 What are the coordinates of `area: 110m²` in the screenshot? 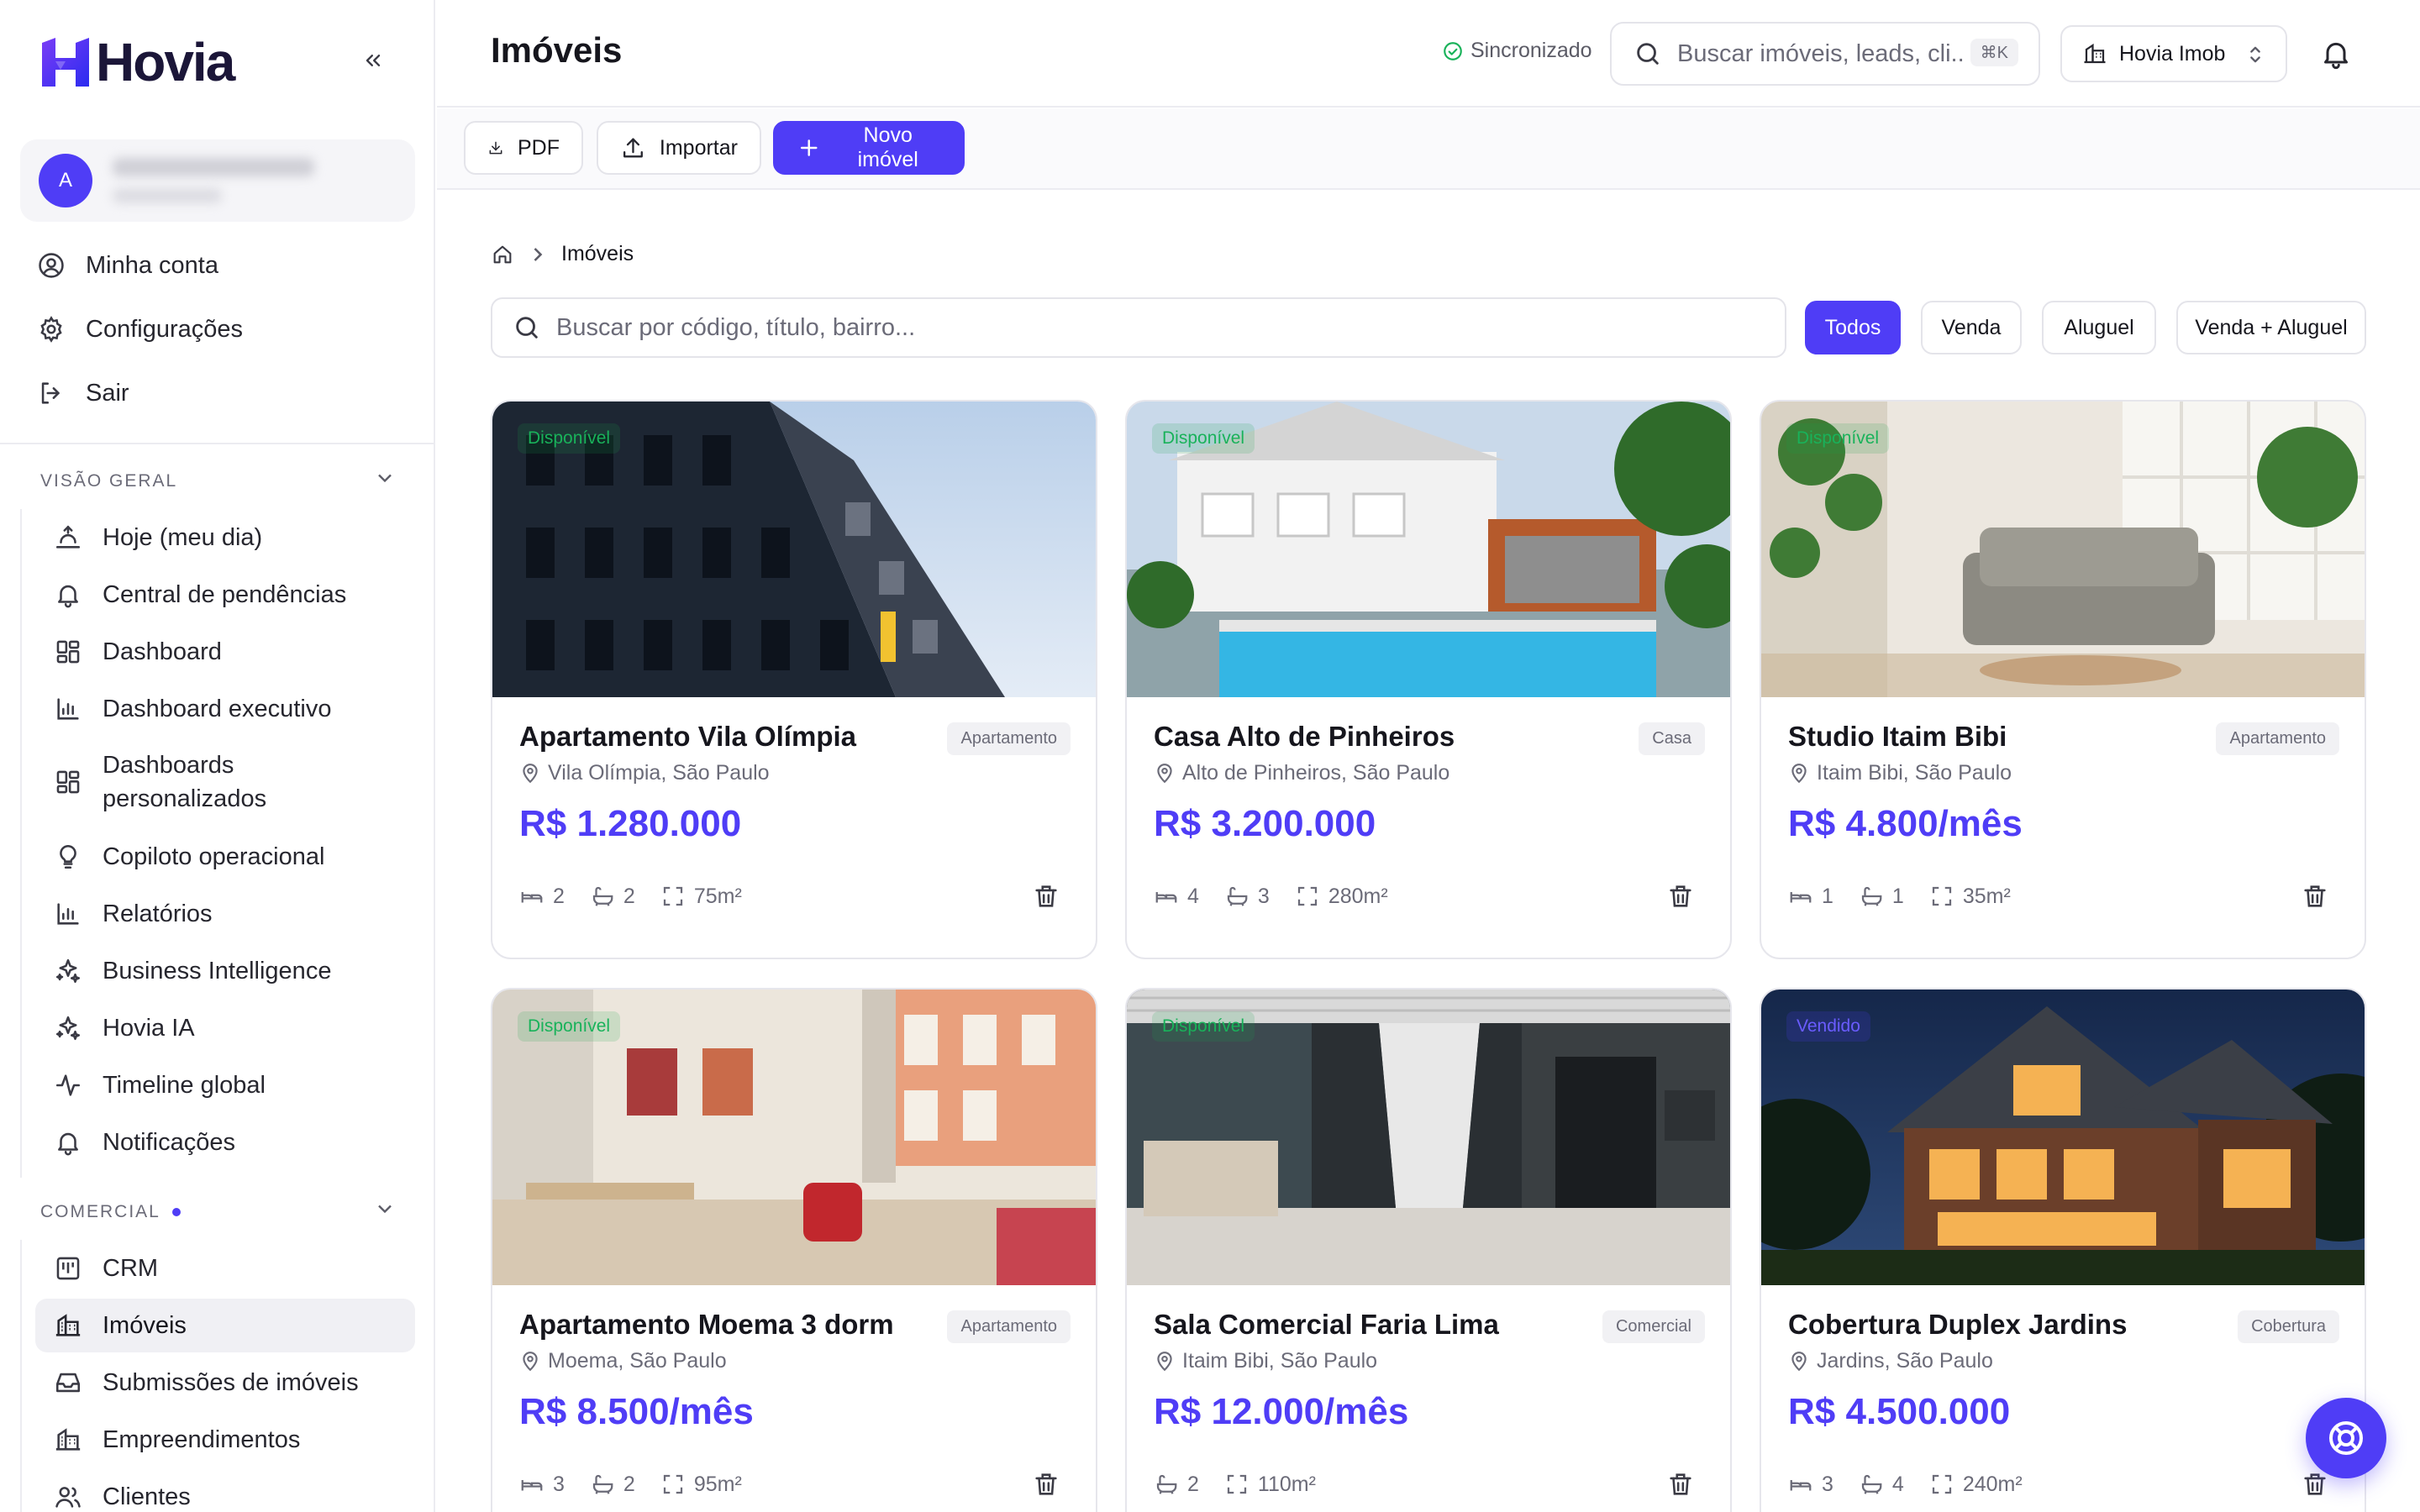 It's located at (1270, 1484).